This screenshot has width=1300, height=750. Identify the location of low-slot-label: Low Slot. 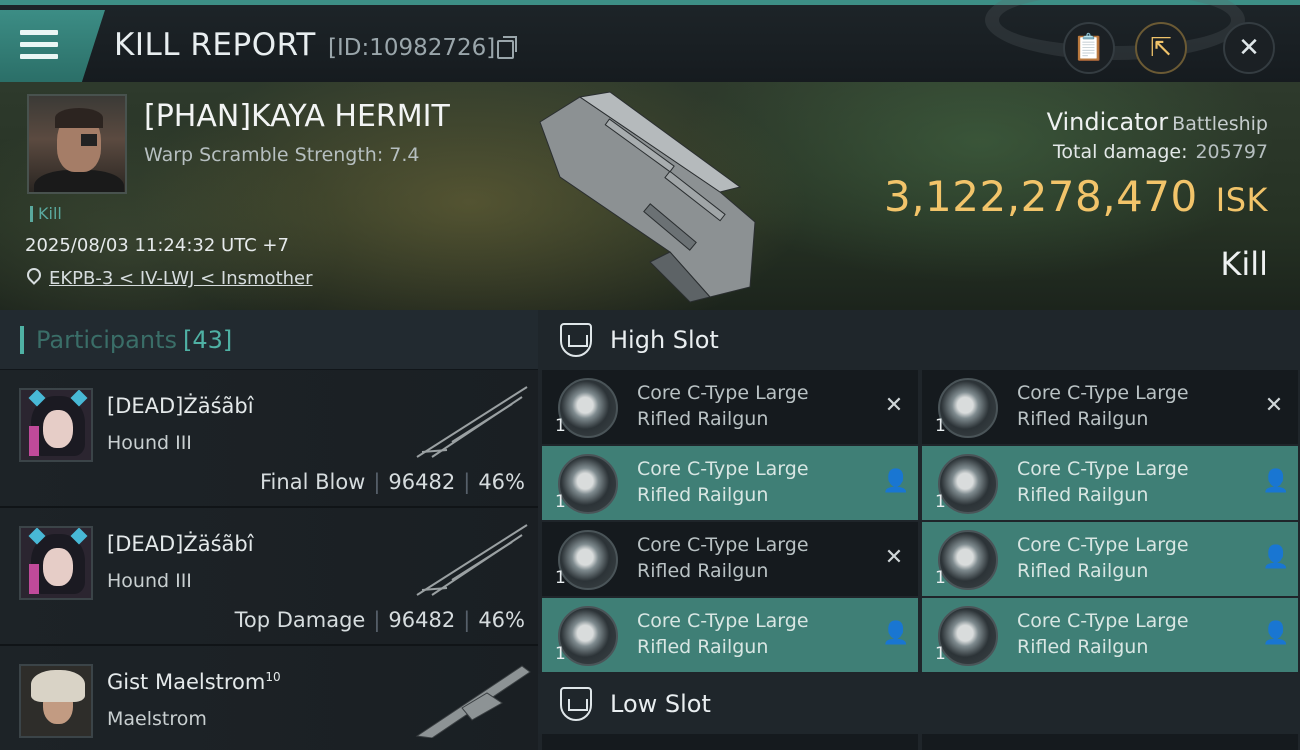
(660, 704).